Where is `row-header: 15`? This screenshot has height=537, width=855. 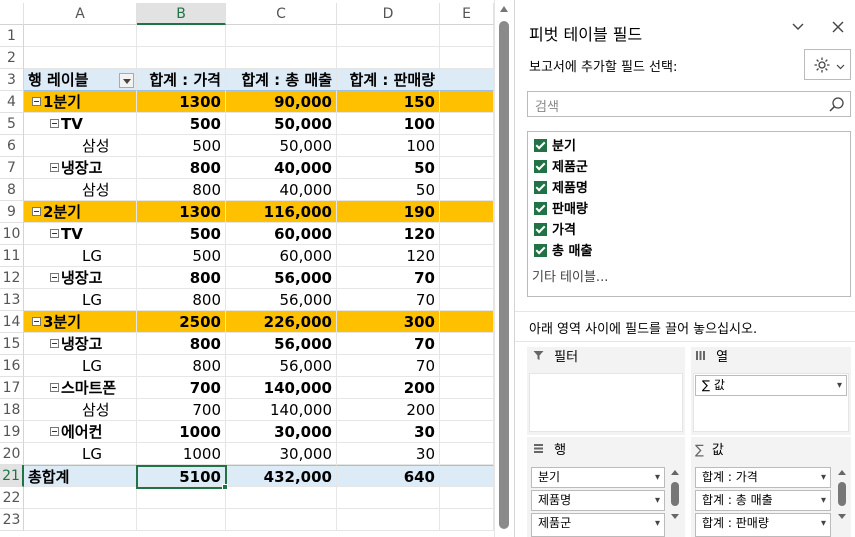
row-header: 15 is located at coordinates (12, 344).